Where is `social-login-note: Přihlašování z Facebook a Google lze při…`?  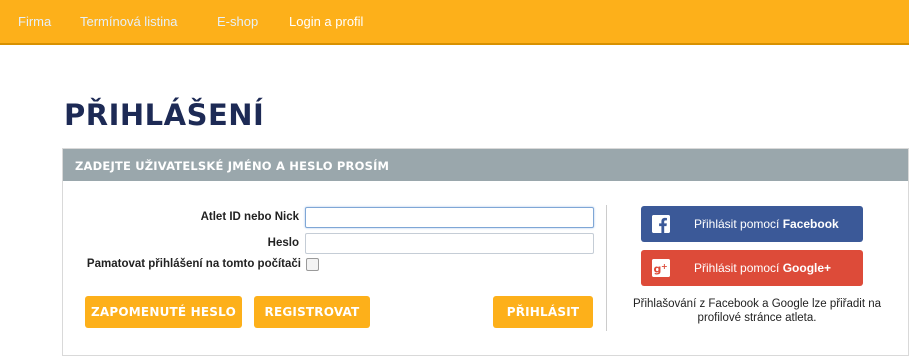
social-login-note: Přihlašování z Facebook a Google lze při… is located at coordinates (757, 311).